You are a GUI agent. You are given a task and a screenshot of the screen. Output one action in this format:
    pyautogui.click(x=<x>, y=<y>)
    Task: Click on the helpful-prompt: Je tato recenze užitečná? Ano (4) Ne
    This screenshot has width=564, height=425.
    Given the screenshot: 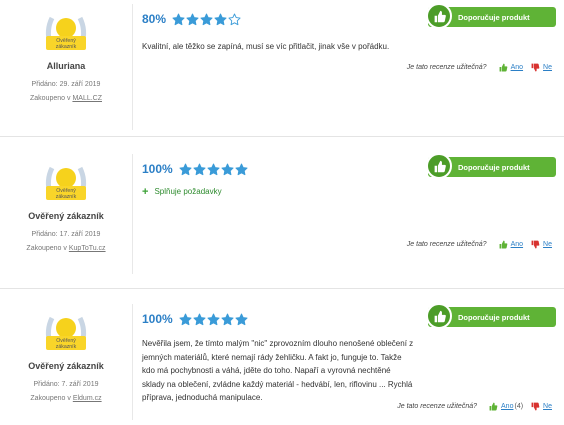 What is the action you would take?
    pyautogui.click(x=474, y=406)
    